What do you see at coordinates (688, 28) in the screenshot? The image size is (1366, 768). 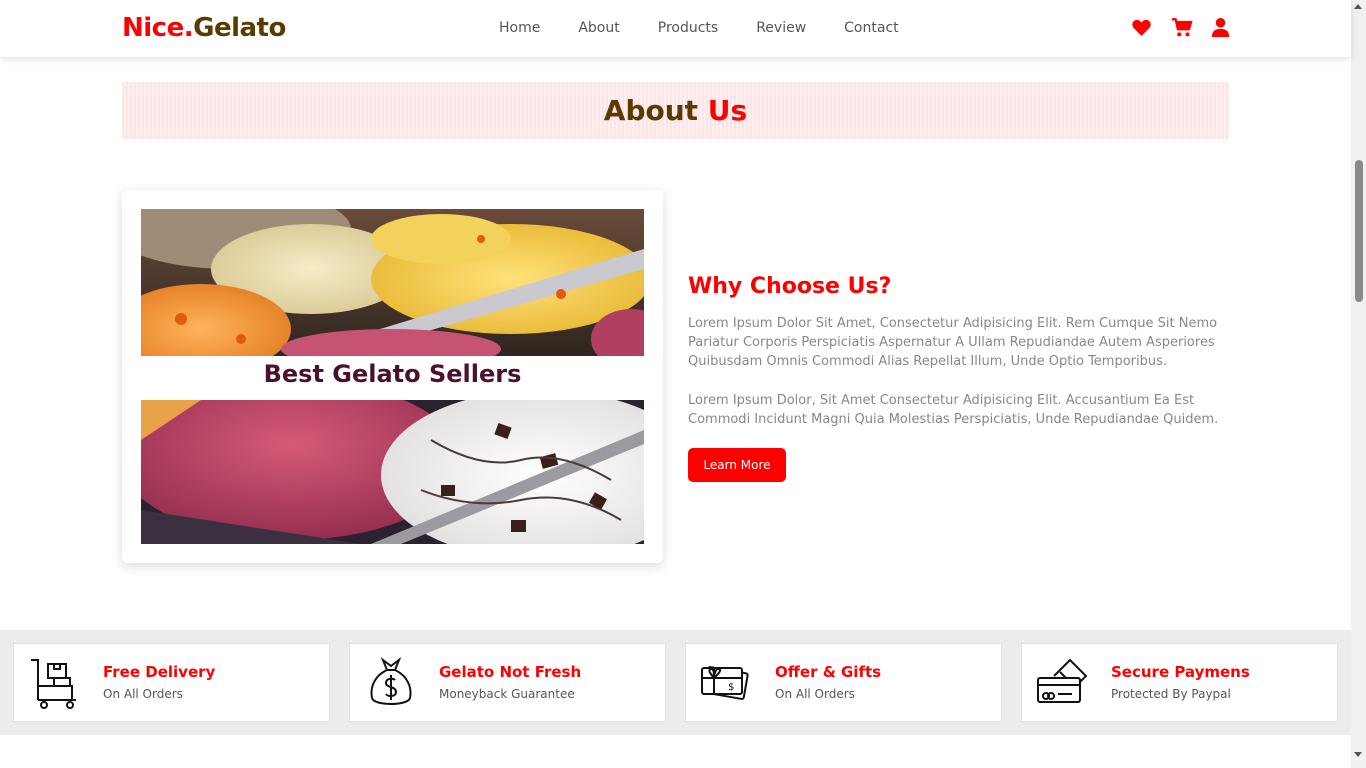 I see `nav-products: Products` at bounding box center [688, 28].